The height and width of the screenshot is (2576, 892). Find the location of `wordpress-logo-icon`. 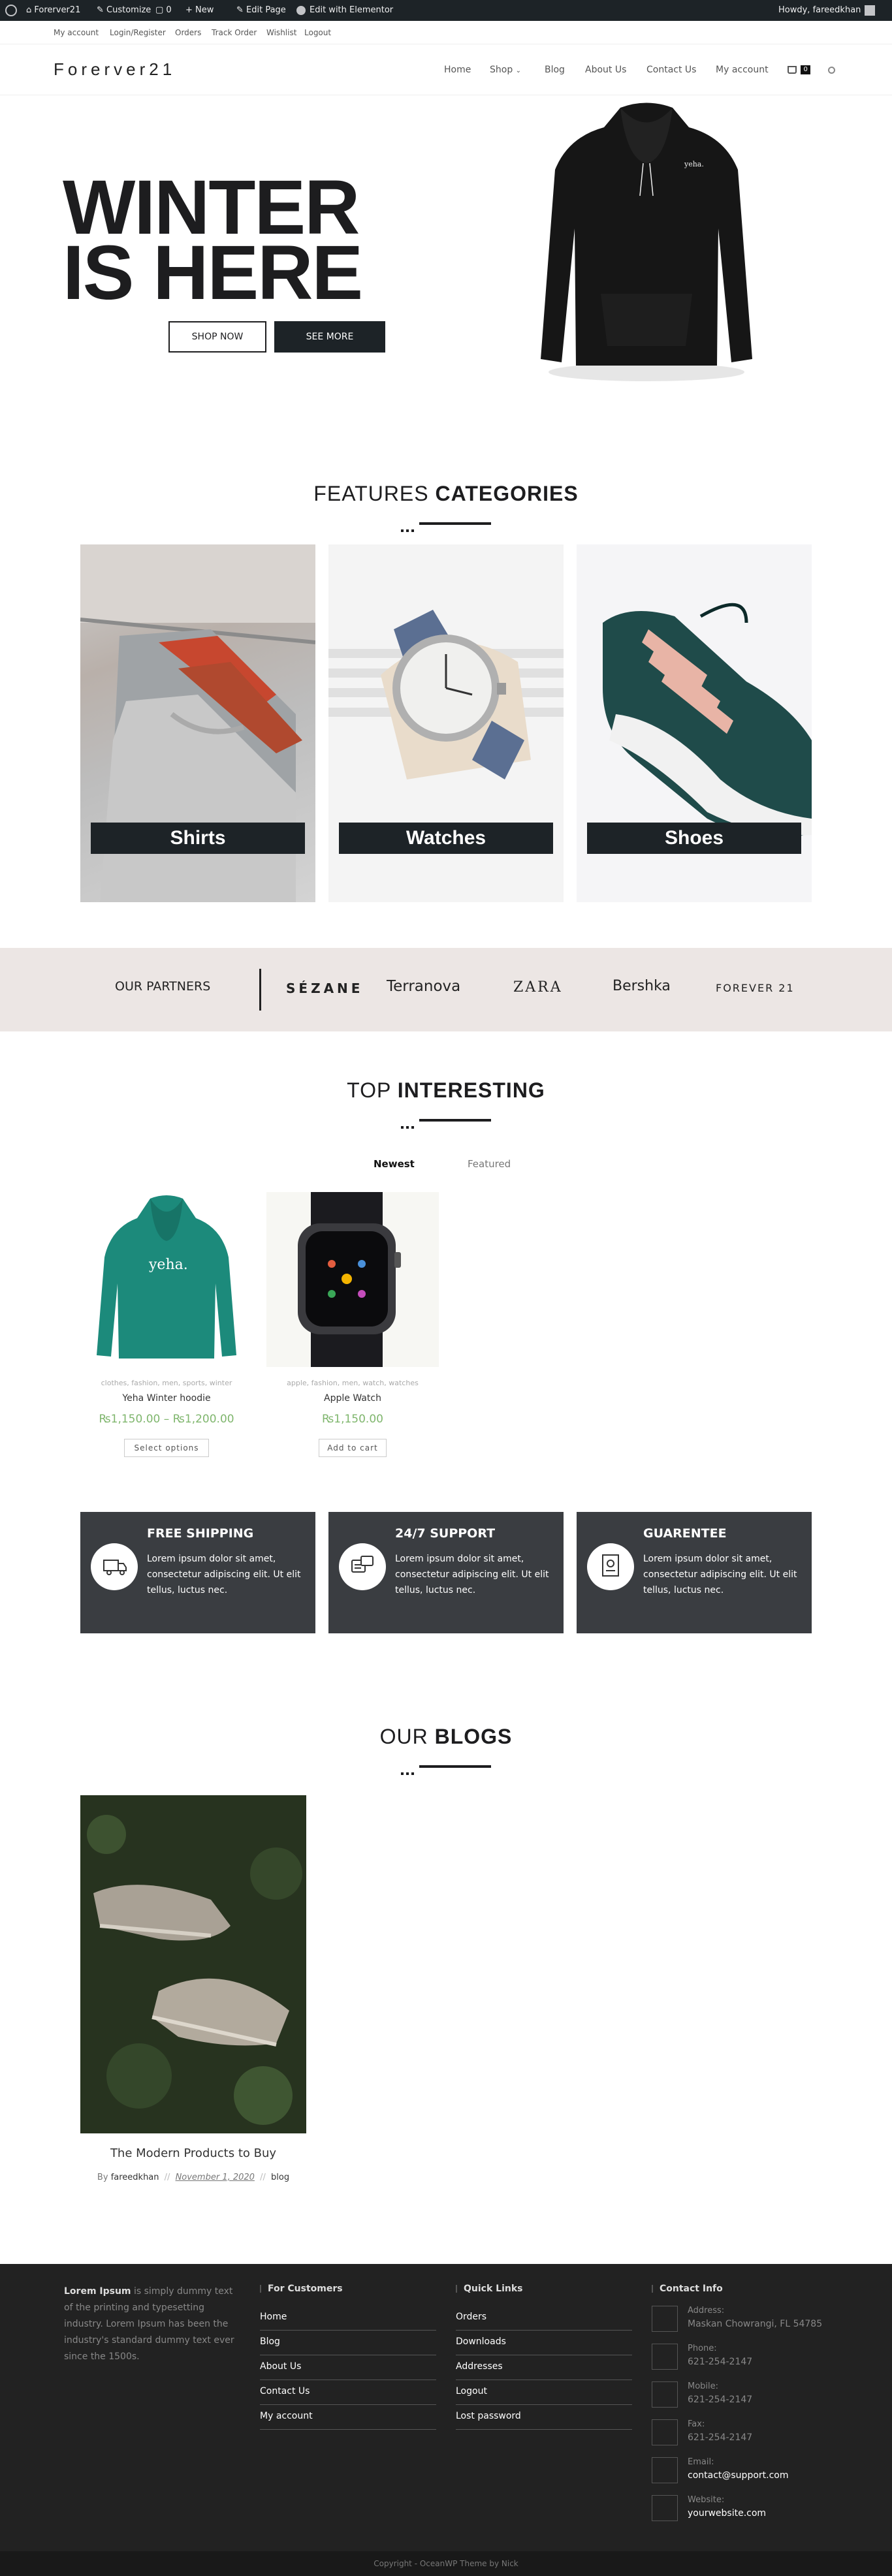

wordpress-logo-icon is located at coordinates (13, 10).